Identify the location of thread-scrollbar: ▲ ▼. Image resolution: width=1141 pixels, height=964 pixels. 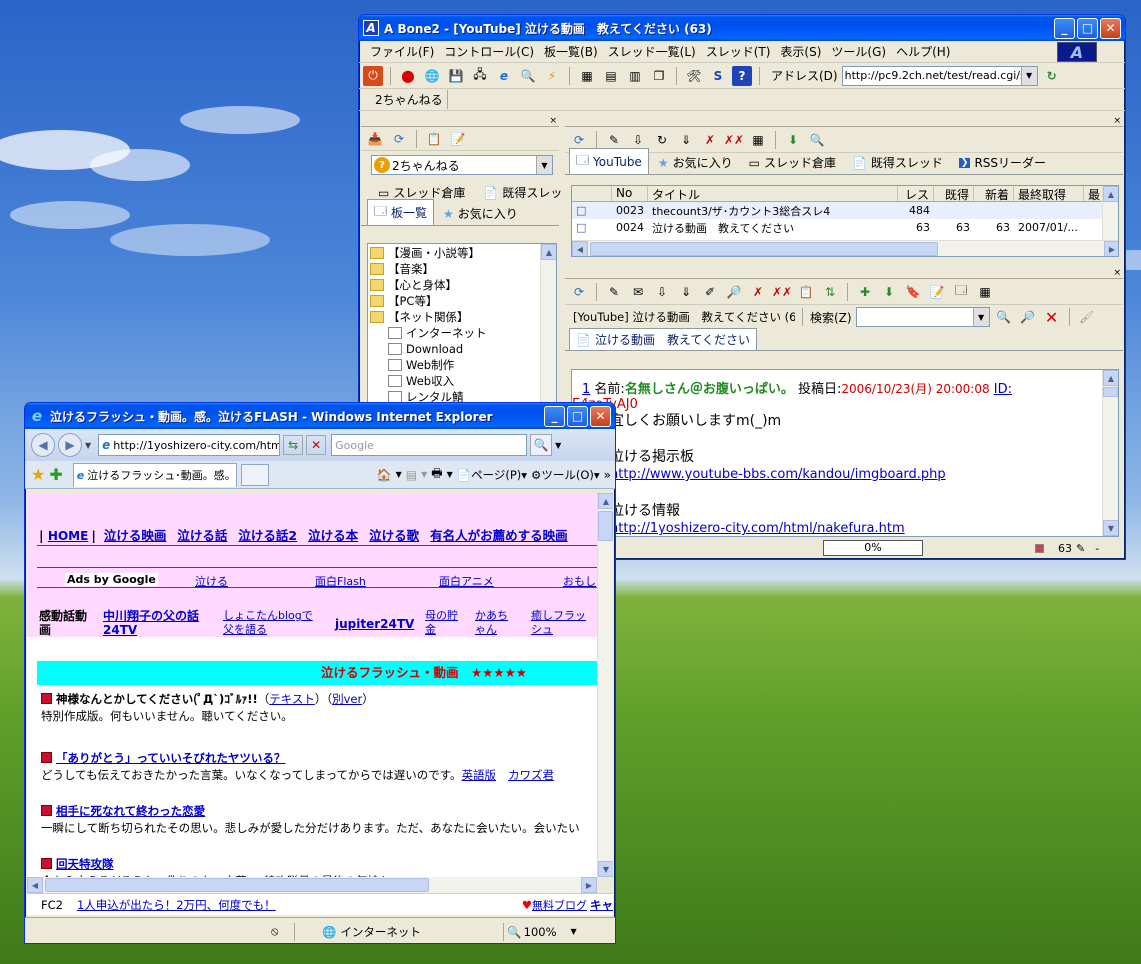
(1110, 453).